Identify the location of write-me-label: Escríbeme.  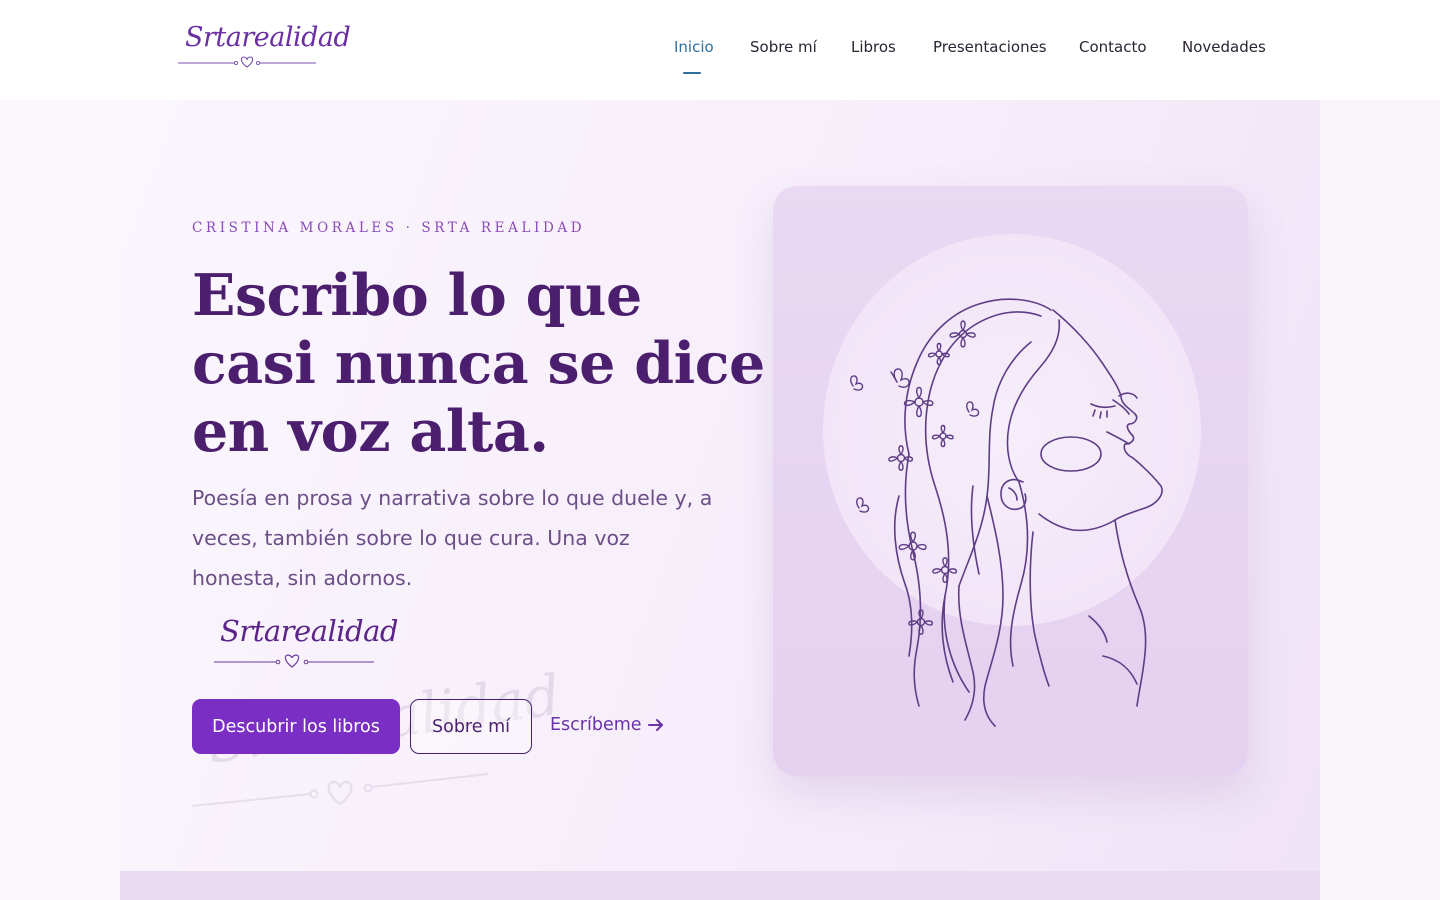
(596, 725).